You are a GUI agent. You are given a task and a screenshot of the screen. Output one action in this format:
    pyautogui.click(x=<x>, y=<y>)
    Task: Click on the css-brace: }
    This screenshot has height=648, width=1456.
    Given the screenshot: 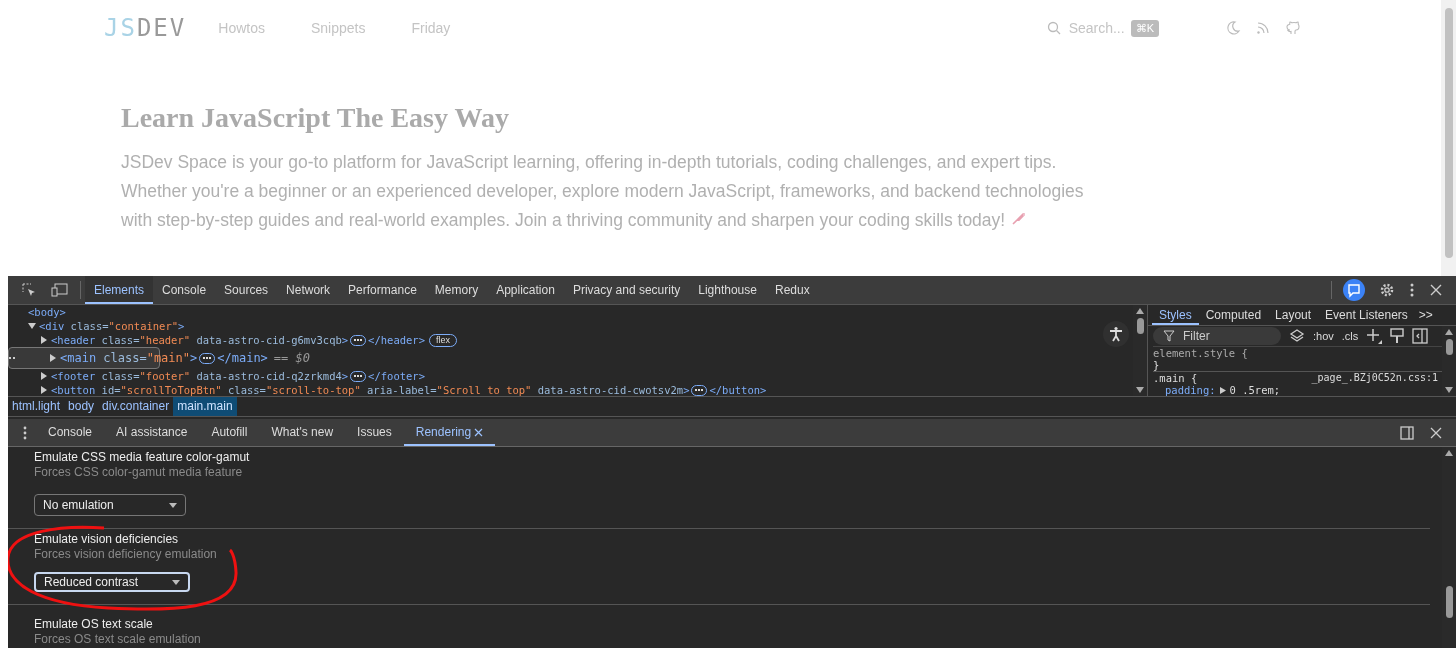 What is the action you would take?
    pyautogui.click(x=1156, y=365)
    